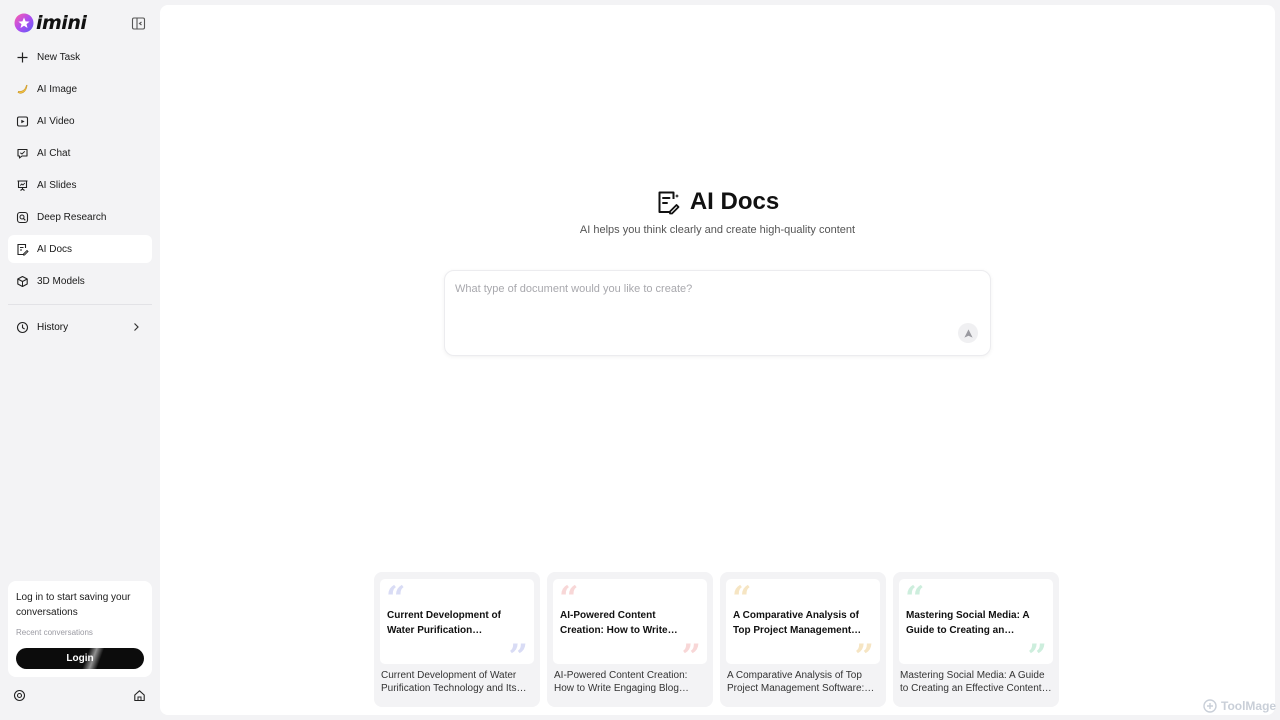 The image size is (1280, 720). I want to click on watermark: ToolMage, so click(1239, 706).